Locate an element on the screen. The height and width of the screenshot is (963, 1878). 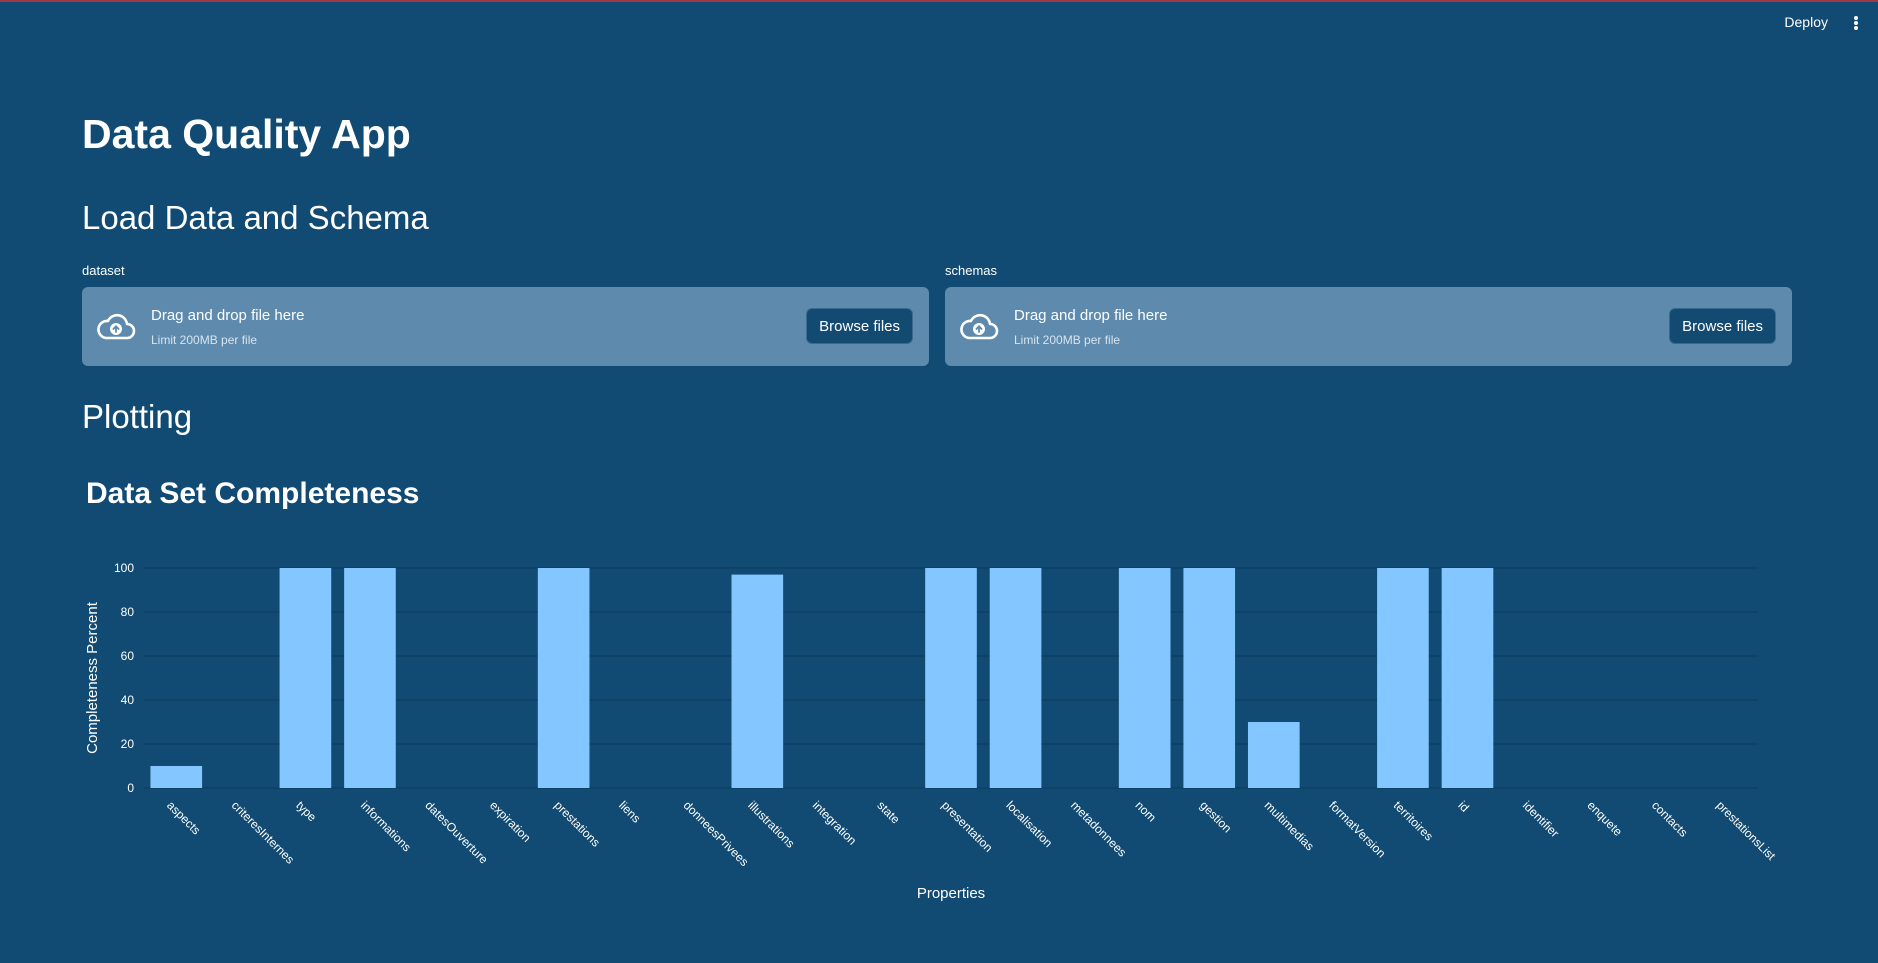
chart-title: Data Set Completeness is located at coordinates (253, 493).